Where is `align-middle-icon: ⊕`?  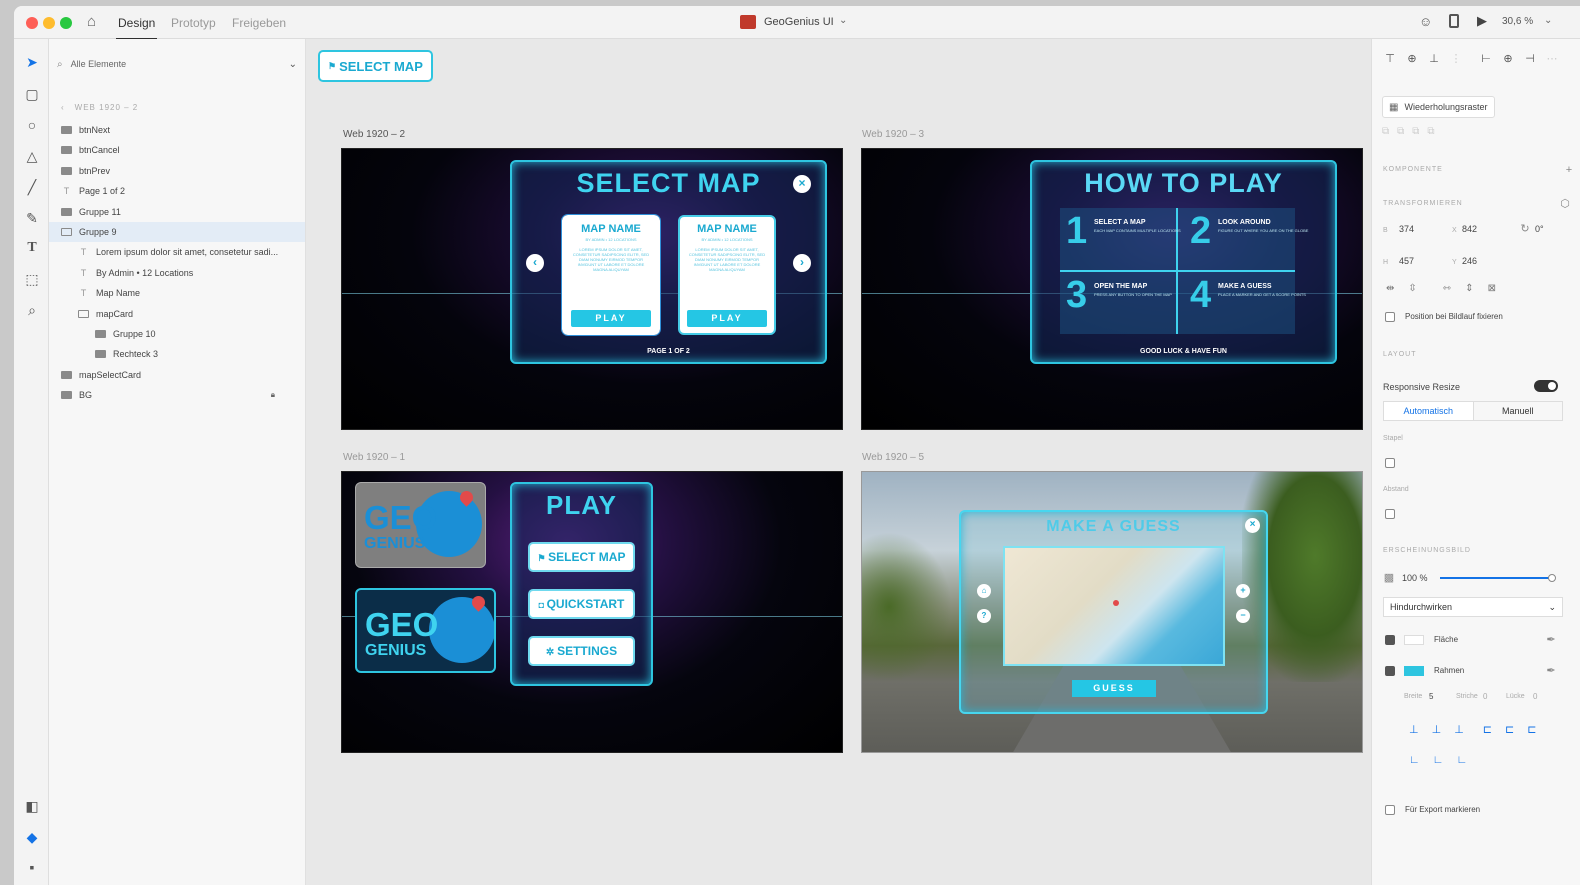 align-middle-icon: ⊕ is located at coordinates (1412, 59).